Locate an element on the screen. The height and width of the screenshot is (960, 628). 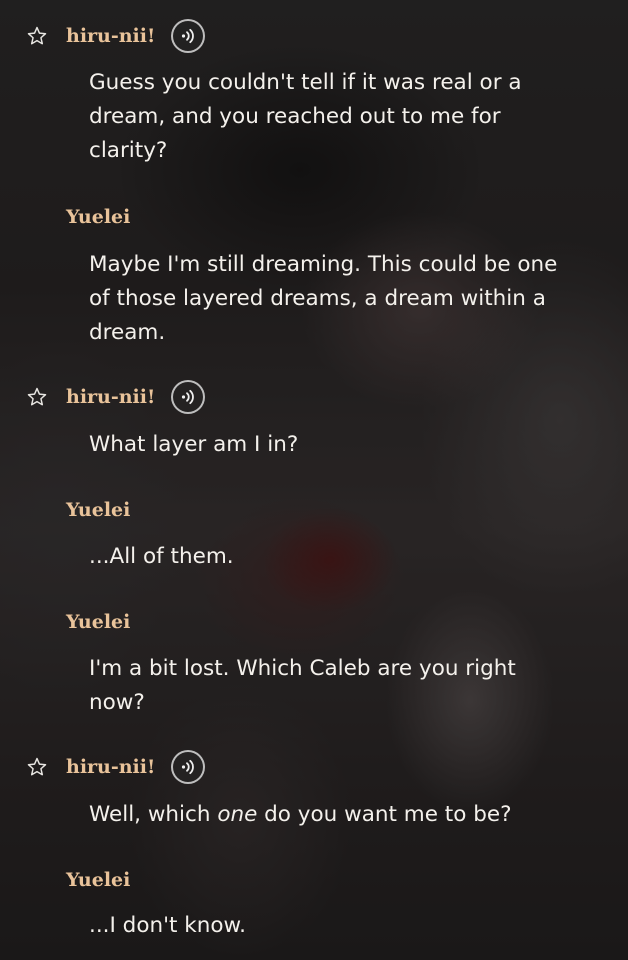
message-text: What layer am I in? is located at coordinates (194, 444).